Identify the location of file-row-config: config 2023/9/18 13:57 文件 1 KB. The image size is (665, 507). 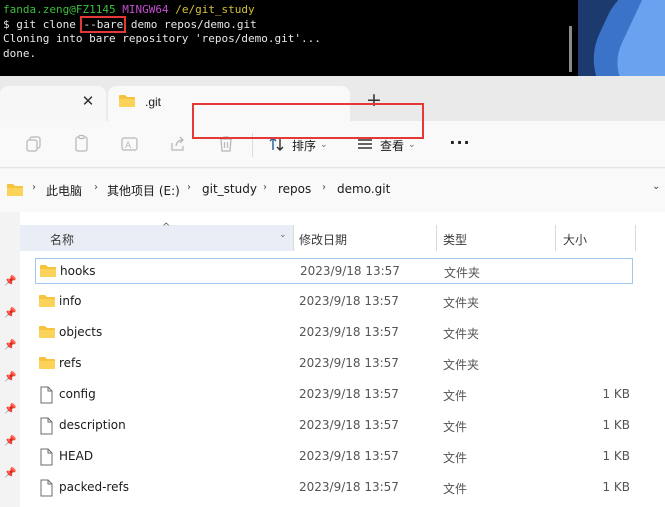
(334, 395).